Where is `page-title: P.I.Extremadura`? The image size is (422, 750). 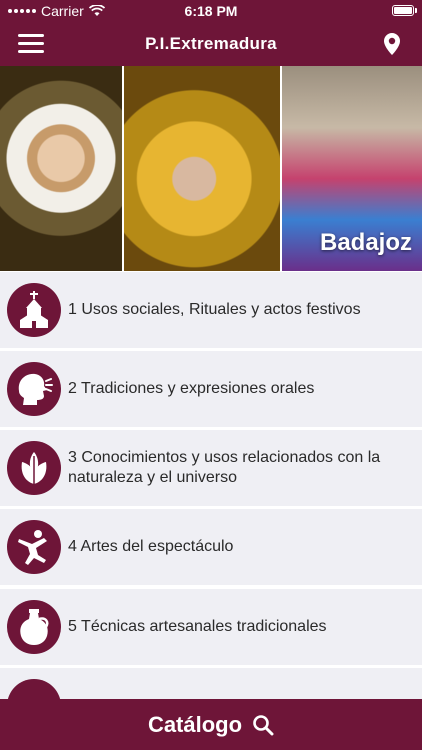 page-title: P.I.Extremadura is located at coordinates (211, 43).